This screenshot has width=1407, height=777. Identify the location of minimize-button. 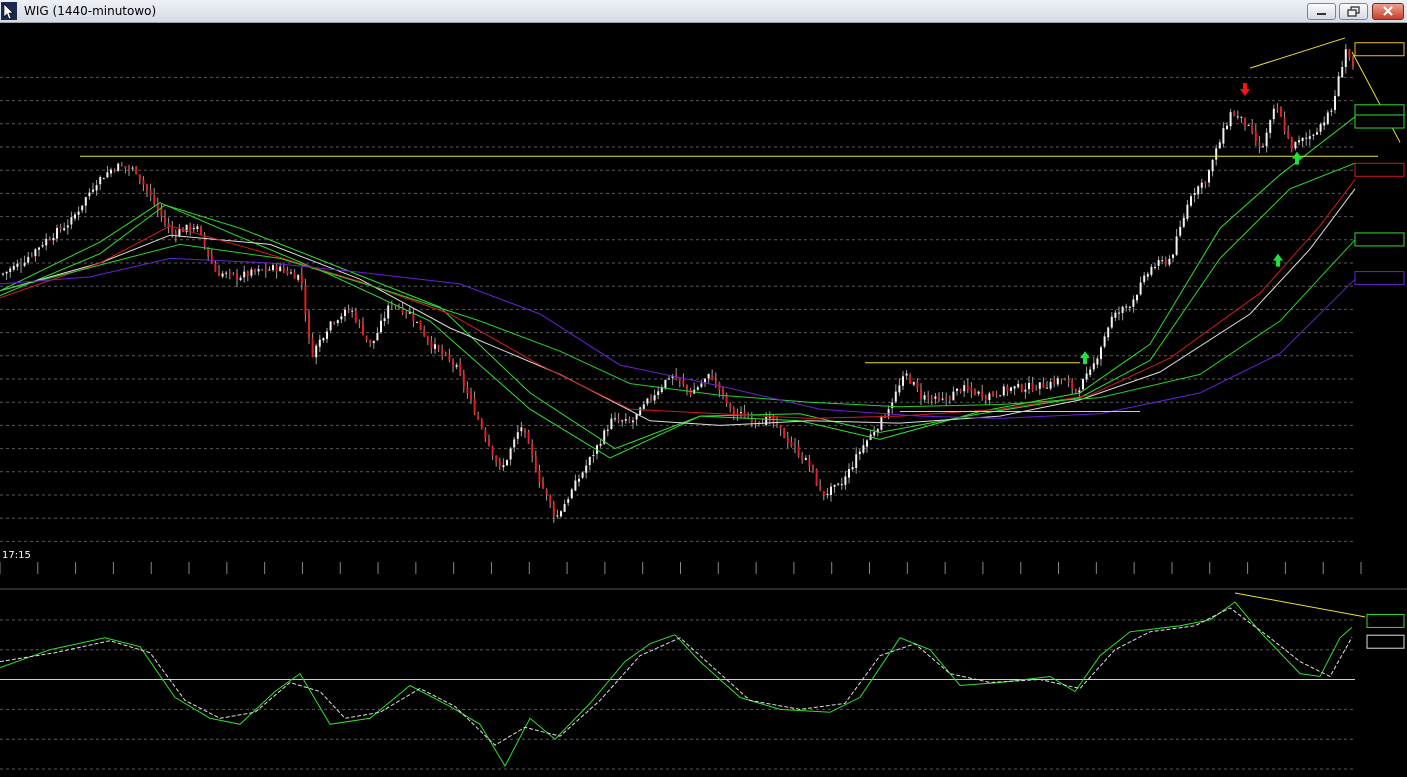
(1321, 11).